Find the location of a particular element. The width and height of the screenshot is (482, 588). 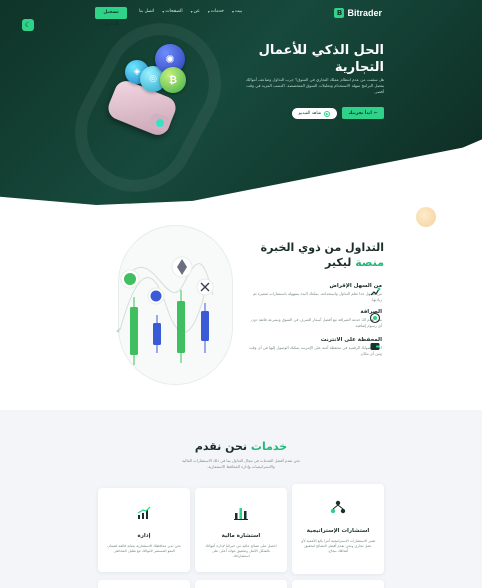

decorative-dove-icon is located at coordinates (426, 217).